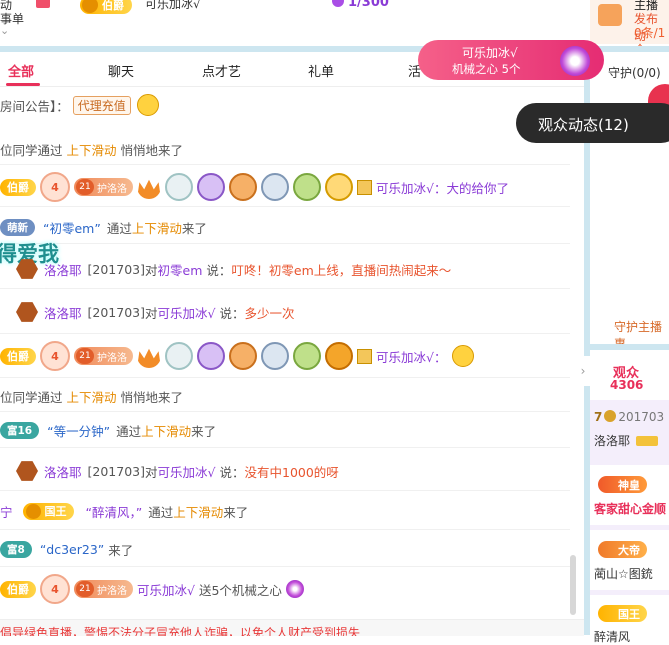  I want to click on noble-badge: 大帝, so click(622, 549).